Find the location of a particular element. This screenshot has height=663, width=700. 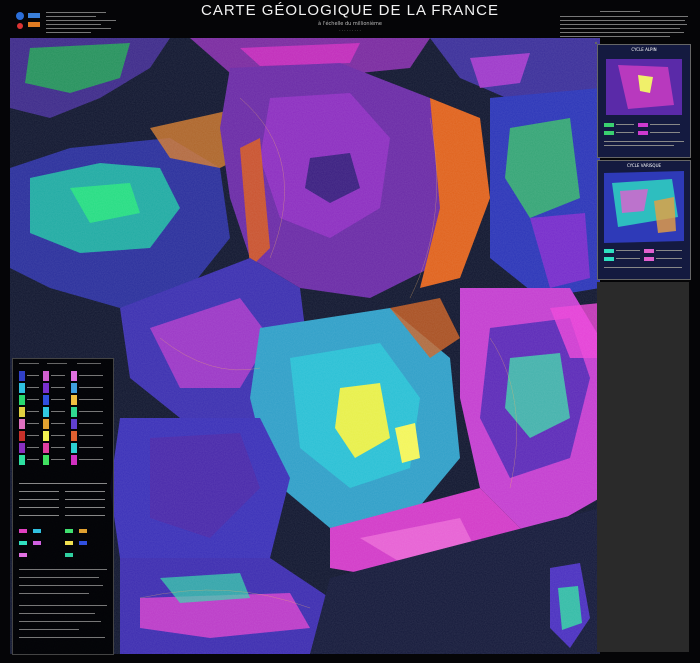

inset-alpine-label: CYCLE ALPIN is located at coordinates (644, 49).